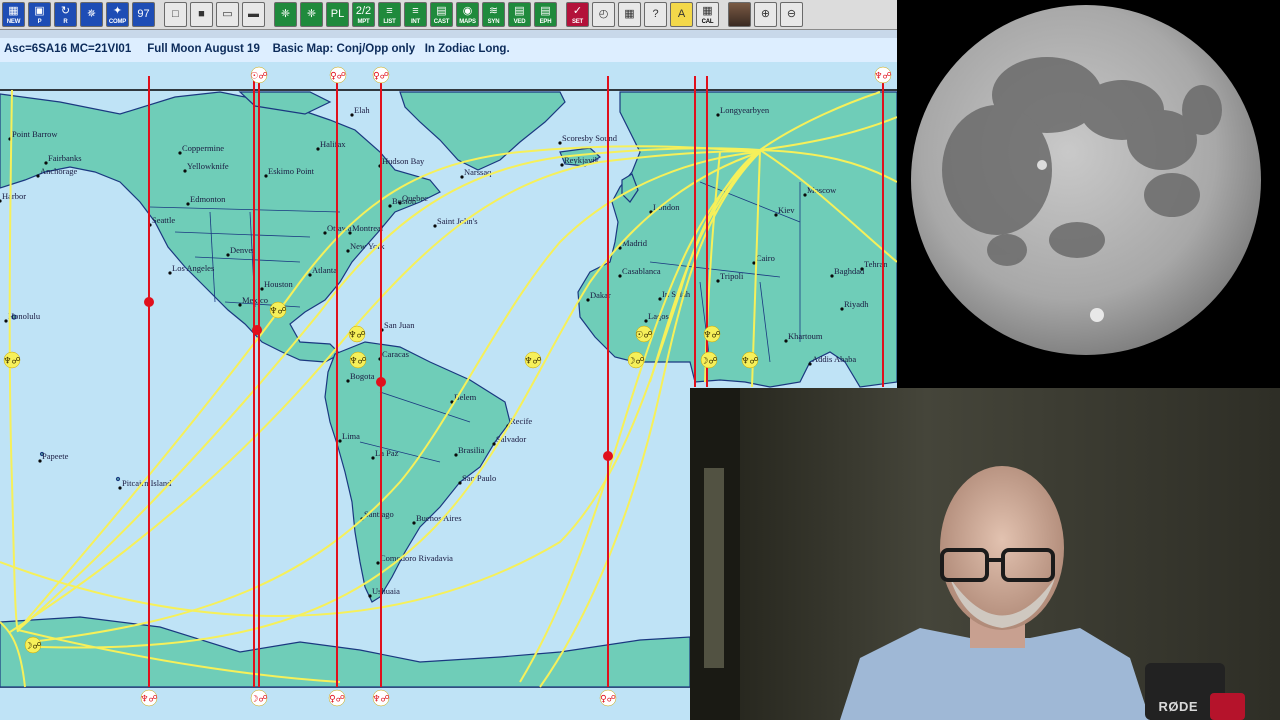 The height and width of the screenshot is (720, 1280). Describe the element at coordinates (441, 22) in the screenshot. I see `toolbar-button-label: CAST` at that location.